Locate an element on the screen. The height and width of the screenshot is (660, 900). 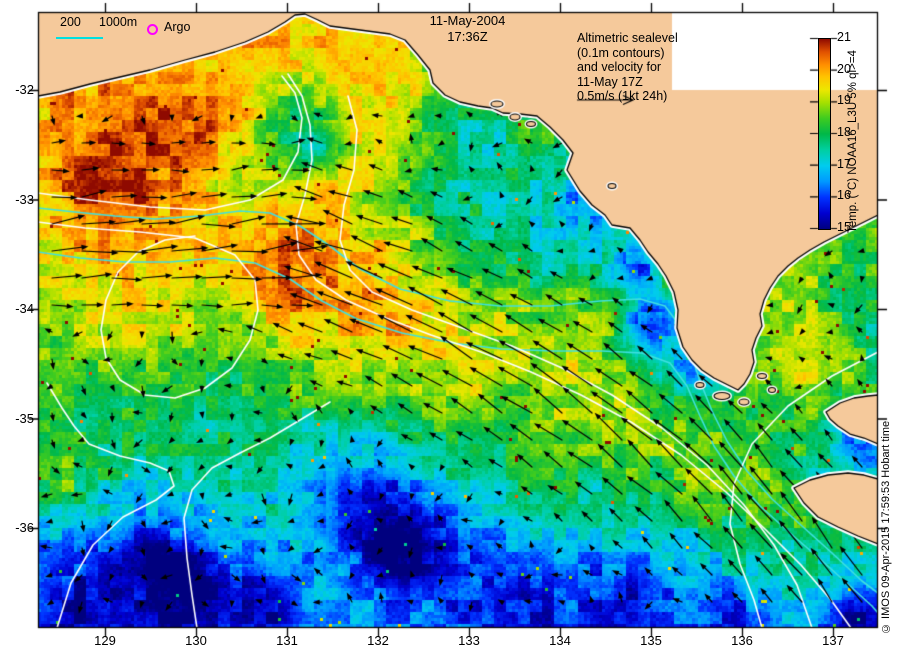
x-tick-label: 136 is located at coordinates (742, 640).